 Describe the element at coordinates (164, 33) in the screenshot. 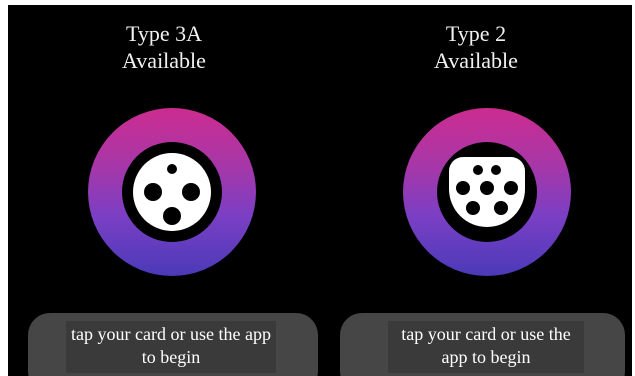

I see `connector-type-label: Type 3A` at that location.